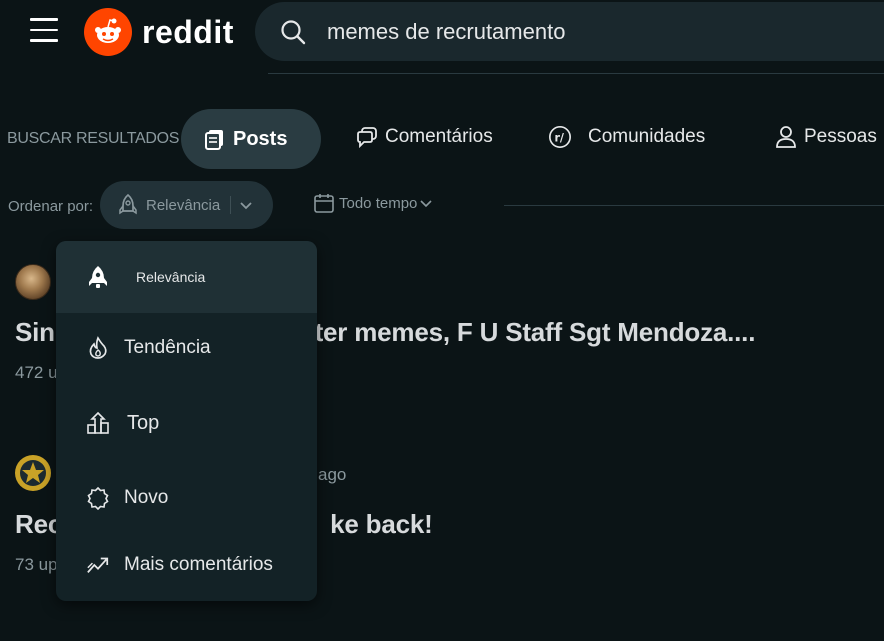  Describe the element at coordinates (143, 422) in the screenshot. I see `sort-option-label: Top` at that location.